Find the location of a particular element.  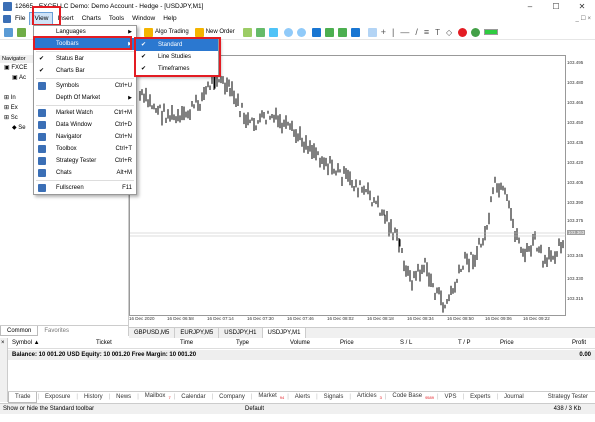

tab-common: Common is located at coordinates (19, 331).